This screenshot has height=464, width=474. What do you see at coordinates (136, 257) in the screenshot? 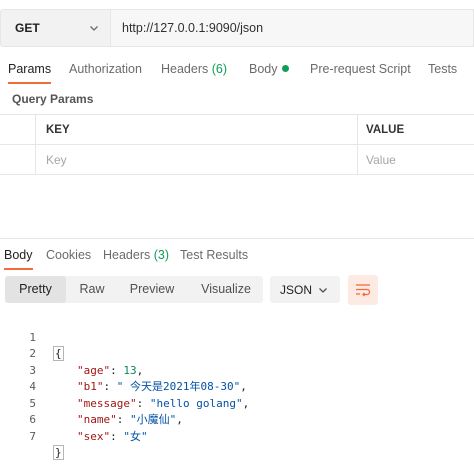
I see `tab-response-headers: Headers (3)` at bounding box center [136, 257].